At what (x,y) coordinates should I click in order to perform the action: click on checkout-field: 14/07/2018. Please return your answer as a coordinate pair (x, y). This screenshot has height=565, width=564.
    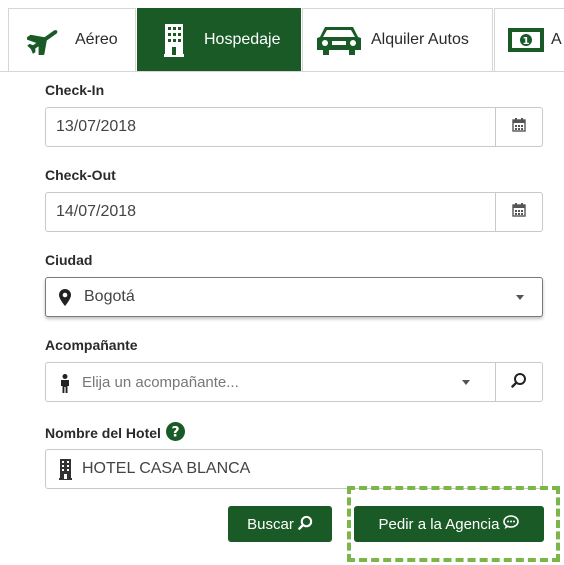
    Looking at the image, I should click on (294, 212).